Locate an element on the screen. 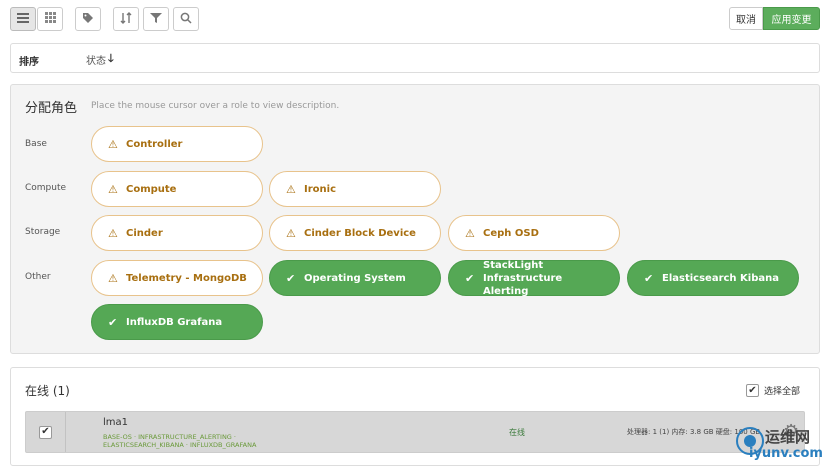  role-compute: ⚠ Compute is located at coordinates (177, 189).